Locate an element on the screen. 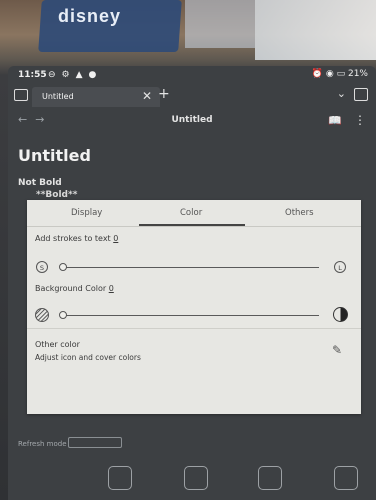 Image resolution: width=376 pixels, height=500 pixels. background-color-label: Background Color is located at coordinates (71, 288).